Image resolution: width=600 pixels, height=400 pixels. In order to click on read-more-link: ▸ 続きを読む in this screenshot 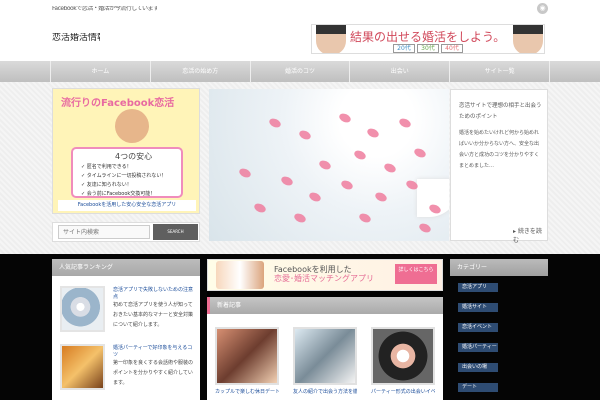, I will do `click(530, 235)`.